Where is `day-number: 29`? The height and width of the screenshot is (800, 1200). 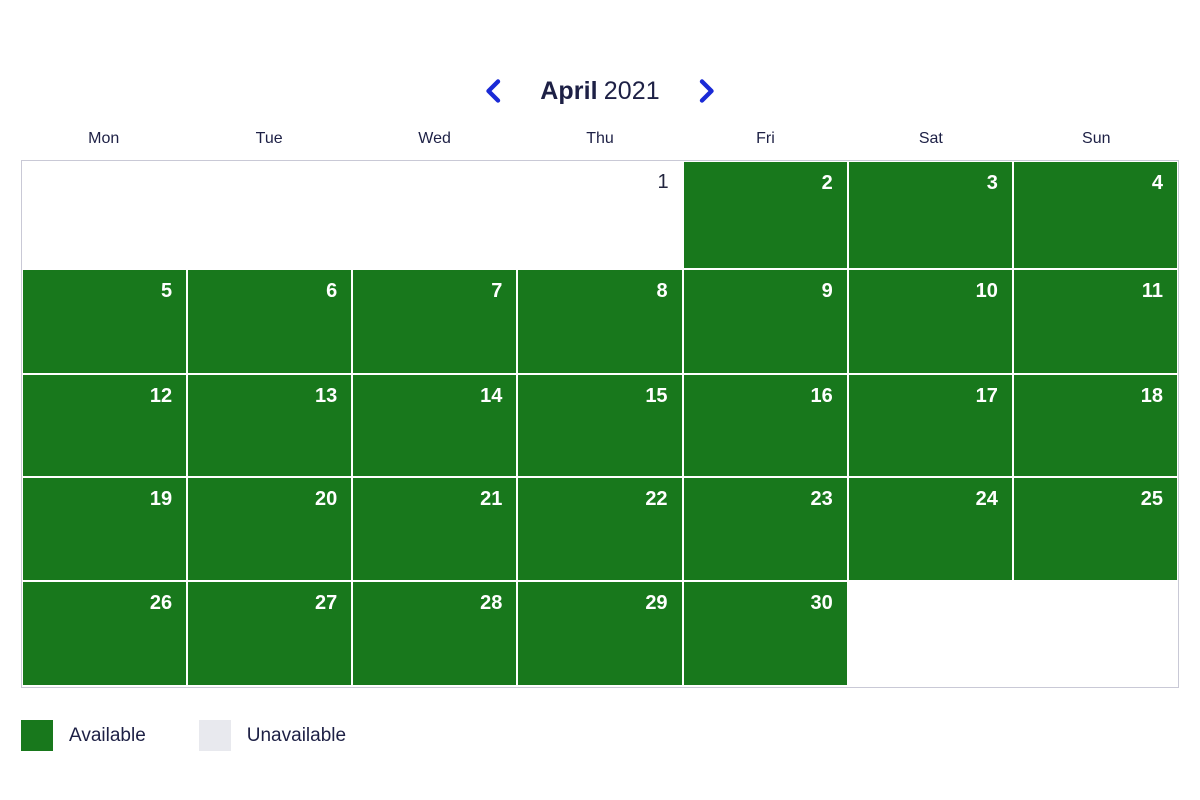
day-number: 29 is located at coordinates (656, 603).